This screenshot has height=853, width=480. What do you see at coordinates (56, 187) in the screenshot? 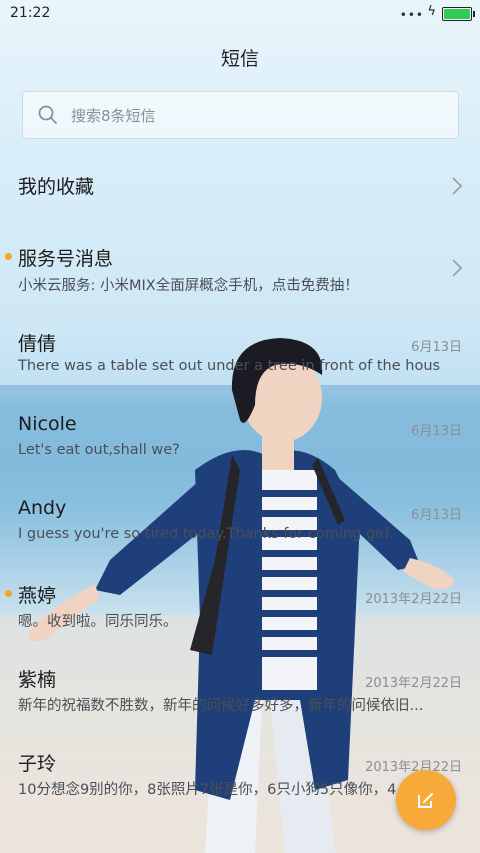
I see `favorites-label: 我的收藏` at bounding box center [56, 187].